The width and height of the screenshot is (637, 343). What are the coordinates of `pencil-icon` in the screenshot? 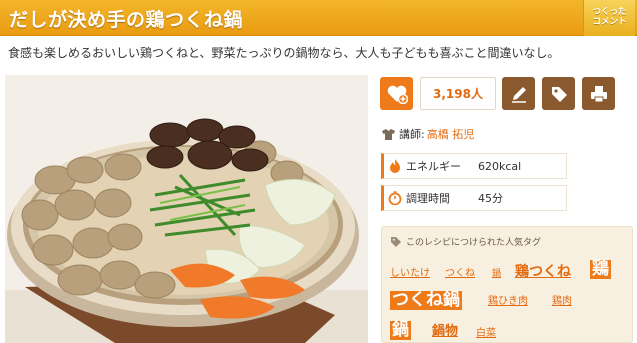 It's located at (518, 94).